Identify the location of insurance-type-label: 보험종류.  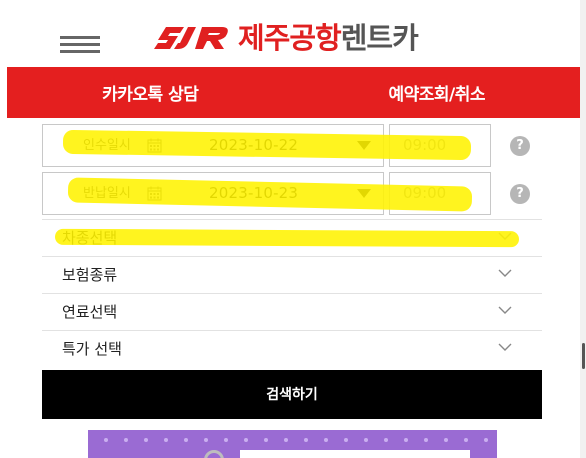
(90, 275).